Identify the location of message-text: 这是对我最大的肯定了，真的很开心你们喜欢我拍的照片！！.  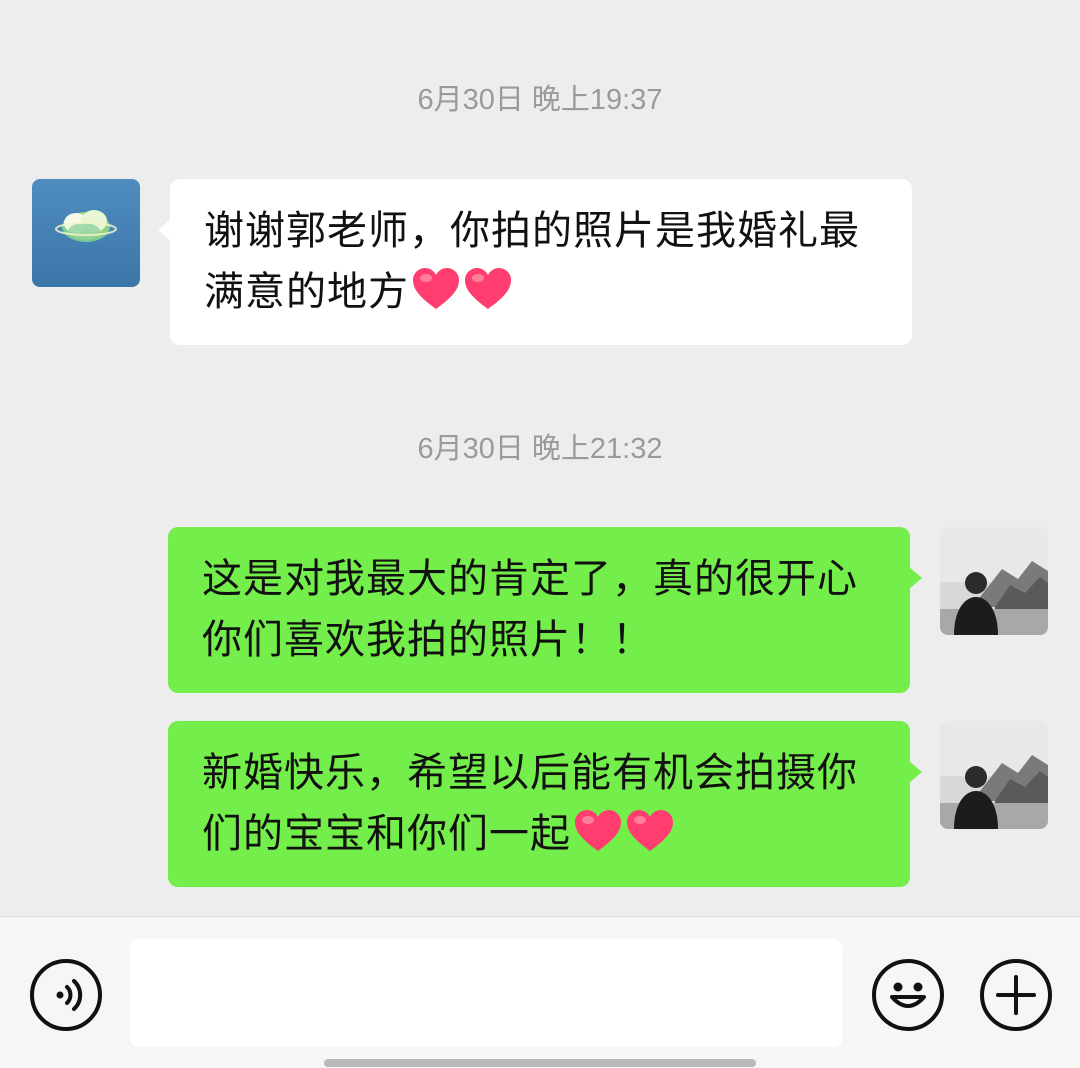
(530, 609).